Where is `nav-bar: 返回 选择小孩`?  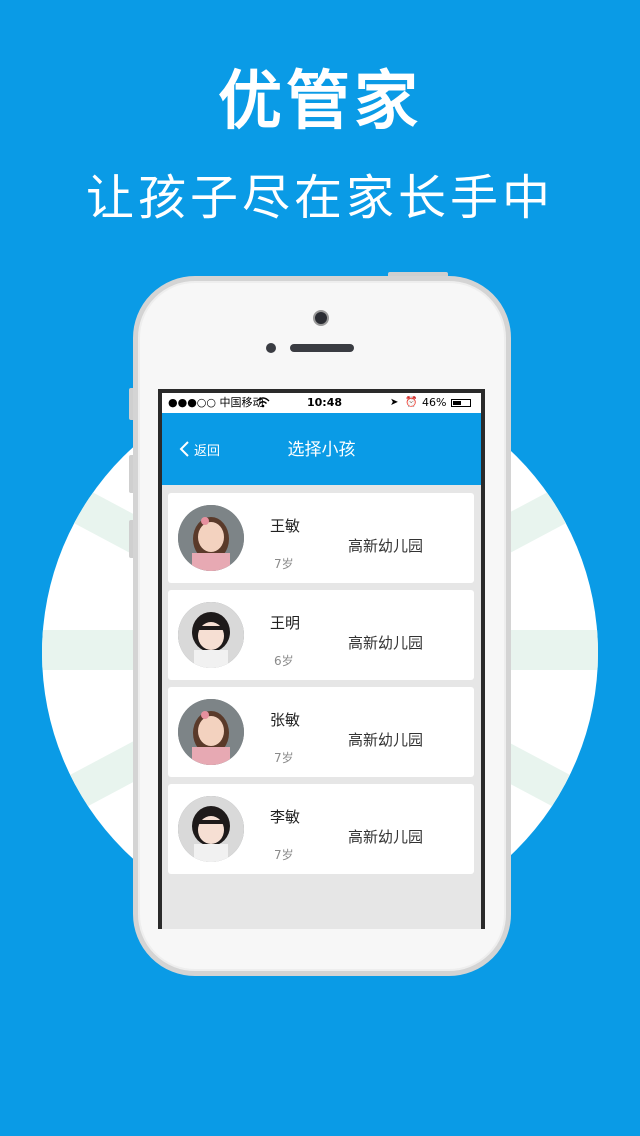
nav-bar: 返回 选择小孩 is located at coordinates (321, 449).